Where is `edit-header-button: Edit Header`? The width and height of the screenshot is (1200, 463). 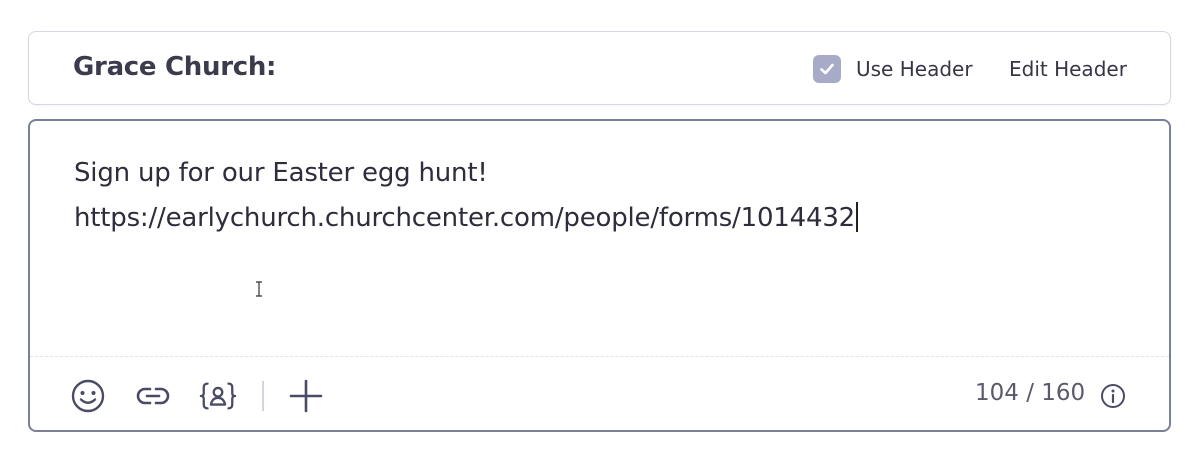
edit-header-button: Edit Header is located at coordinates (1068, 69).